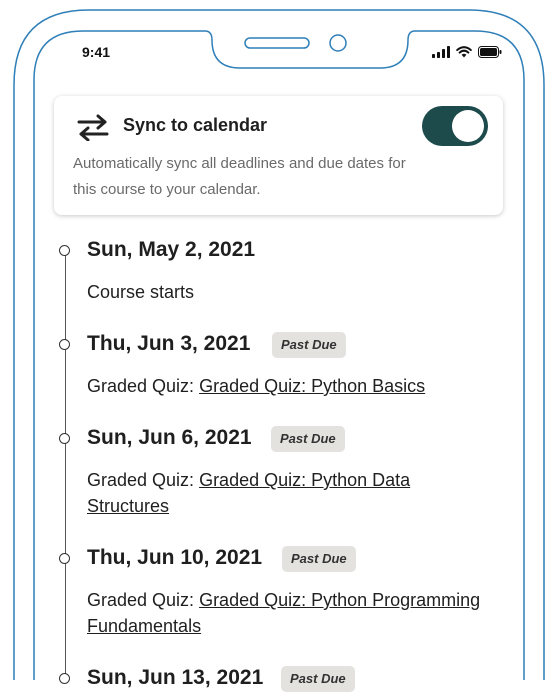 The image size is (558, 692). Describe the element at coordinates (141, 292) in the screenshot. I see `event-description: Course starts` at that location.